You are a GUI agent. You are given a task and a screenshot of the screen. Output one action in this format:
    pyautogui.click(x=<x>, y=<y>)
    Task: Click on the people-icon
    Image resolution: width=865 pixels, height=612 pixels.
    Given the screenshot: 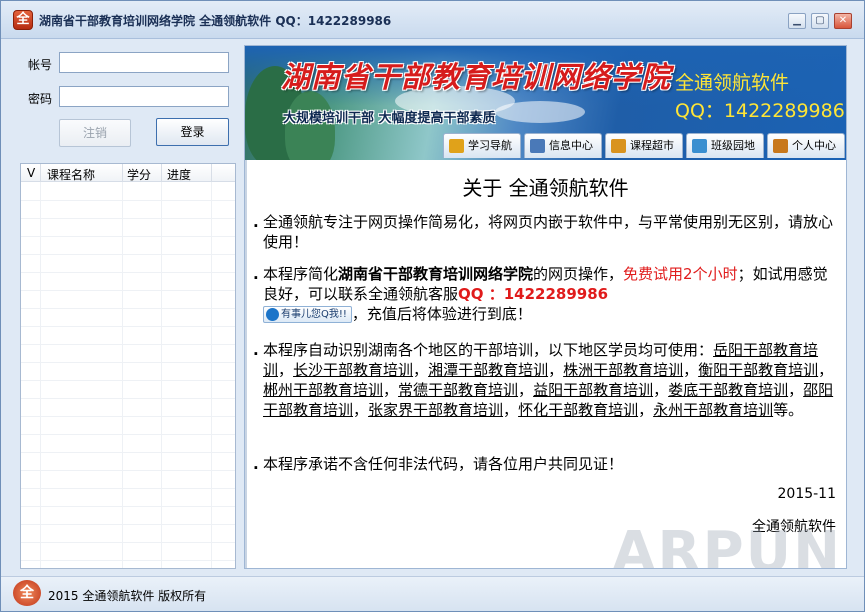 What is the action you would take?
    pyautogui.click(x=699, y=146)
    